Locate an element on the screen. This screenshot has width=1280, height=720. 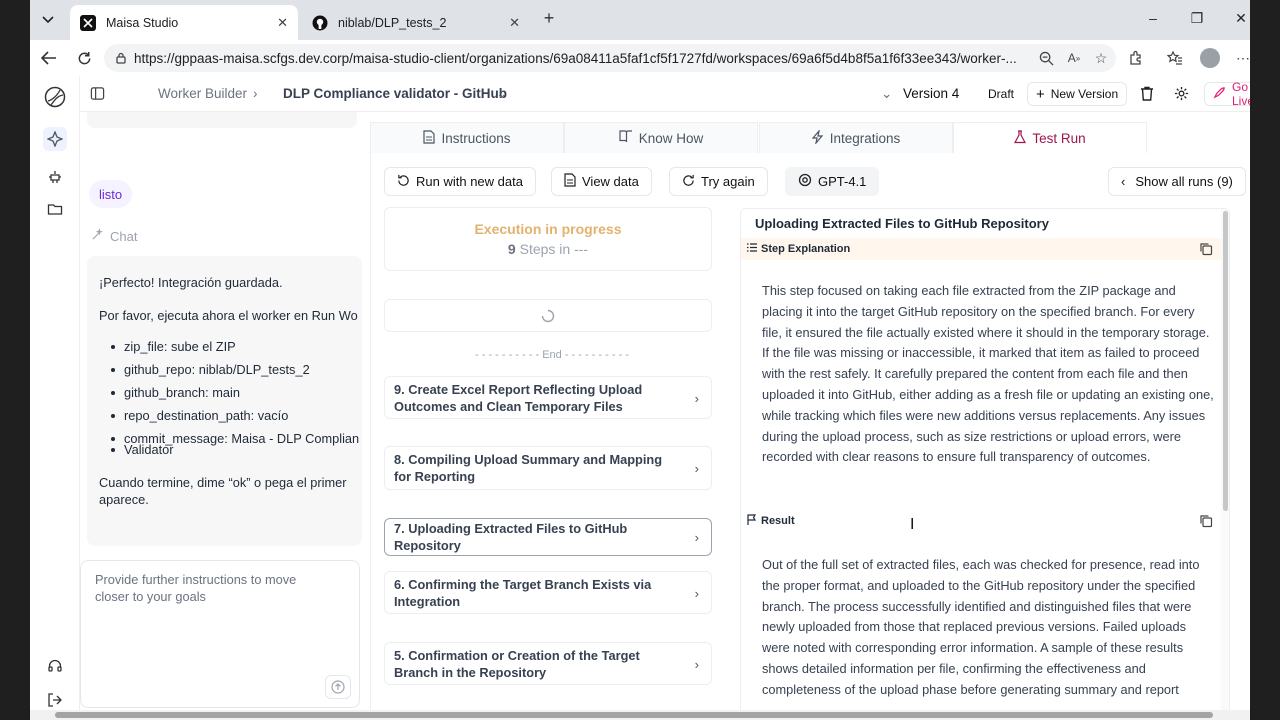
tab-test-run: Test Run is located at coordinates (1050, 138).